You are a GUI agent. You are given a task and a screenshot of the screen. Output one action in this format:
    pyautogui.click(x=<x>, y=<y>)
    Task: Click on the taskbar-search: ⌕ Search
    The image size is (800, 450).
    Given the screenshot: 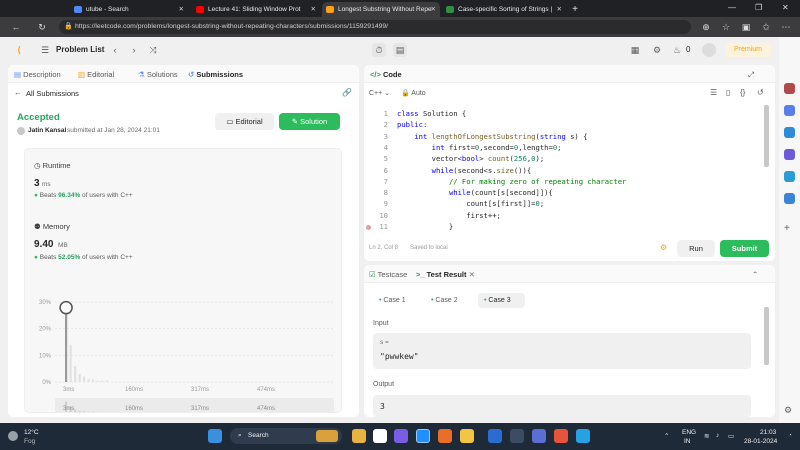 What is the action you would take?
    pyautogui.click(x=286, y=436)
    